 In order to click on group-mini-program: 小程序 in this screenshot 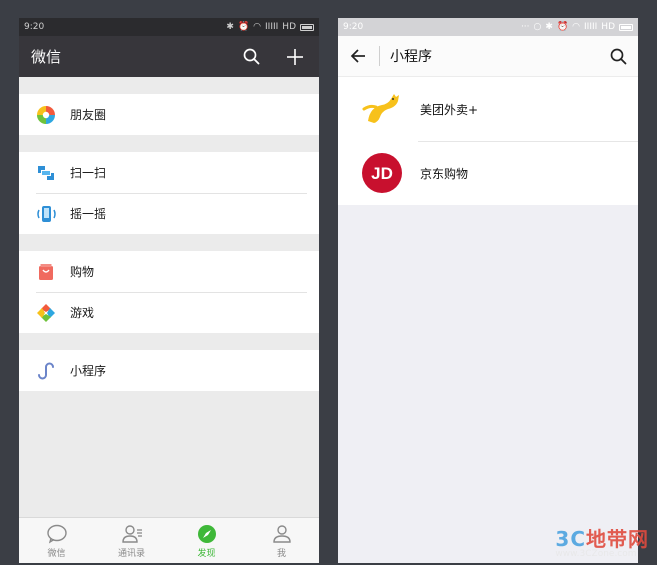, I will do `click(169, 370)`.